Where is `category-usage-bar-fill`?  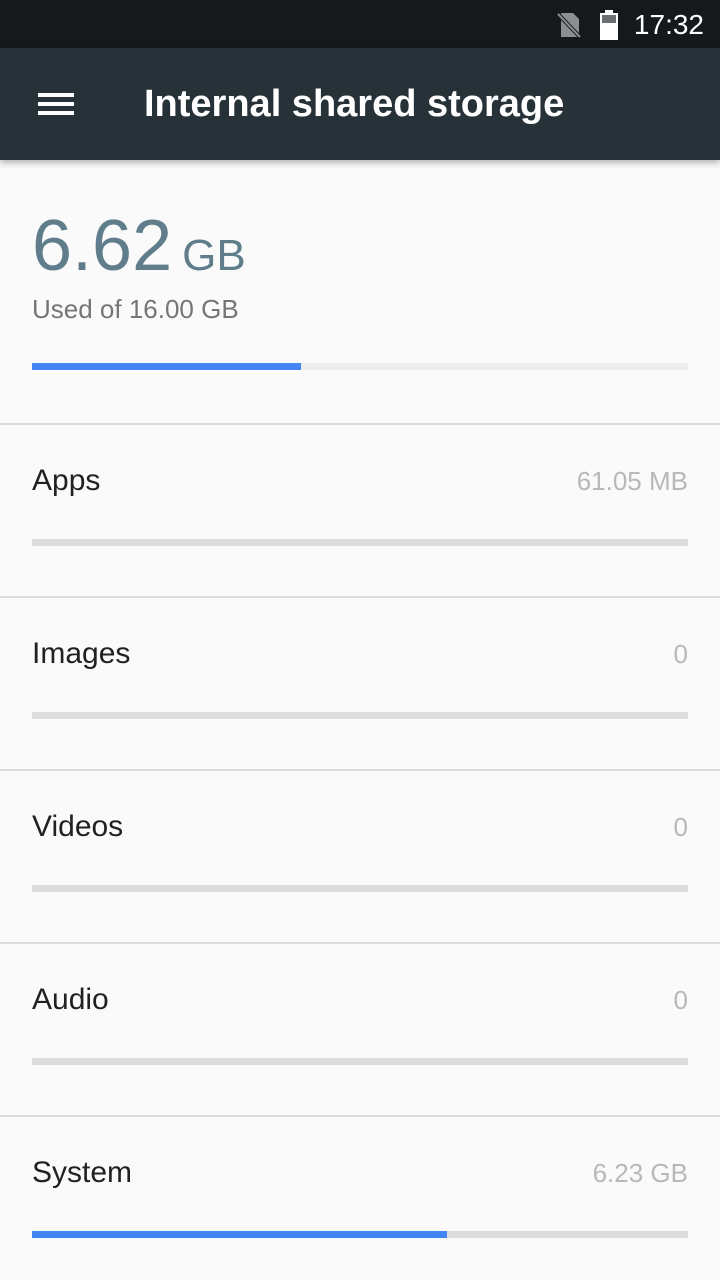
category-usage-bar-fill is located at coordinates (239, 1234).